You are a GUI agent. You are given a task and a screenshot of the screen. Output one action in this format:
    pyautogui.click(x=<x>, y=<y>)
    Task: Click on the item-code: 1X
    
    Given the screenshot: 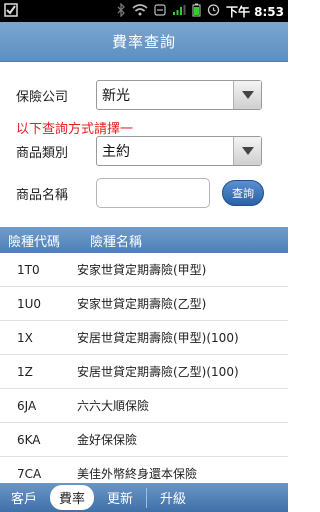 What is the action you would take?
    pyautogui.click(x=25, y=337)
    